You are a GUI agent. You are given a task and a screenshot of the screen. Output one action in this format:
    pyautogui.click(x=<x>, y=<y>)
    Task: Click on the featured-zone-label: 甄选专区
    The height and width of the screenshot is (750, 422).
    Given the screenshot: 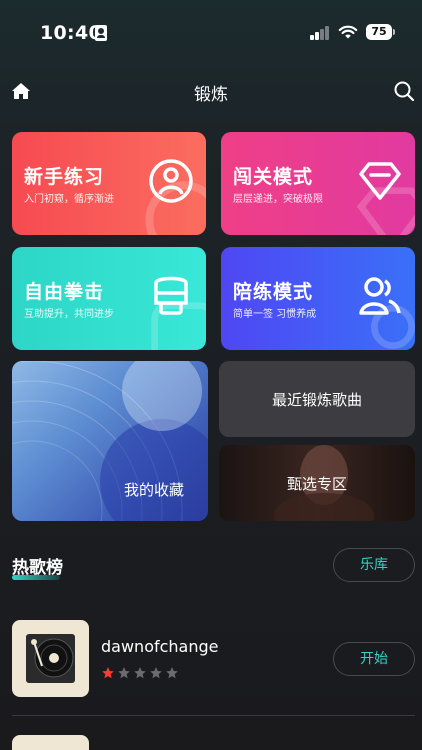 What is the action you would take?
    pyautogui.click(x=316, y=484)
    